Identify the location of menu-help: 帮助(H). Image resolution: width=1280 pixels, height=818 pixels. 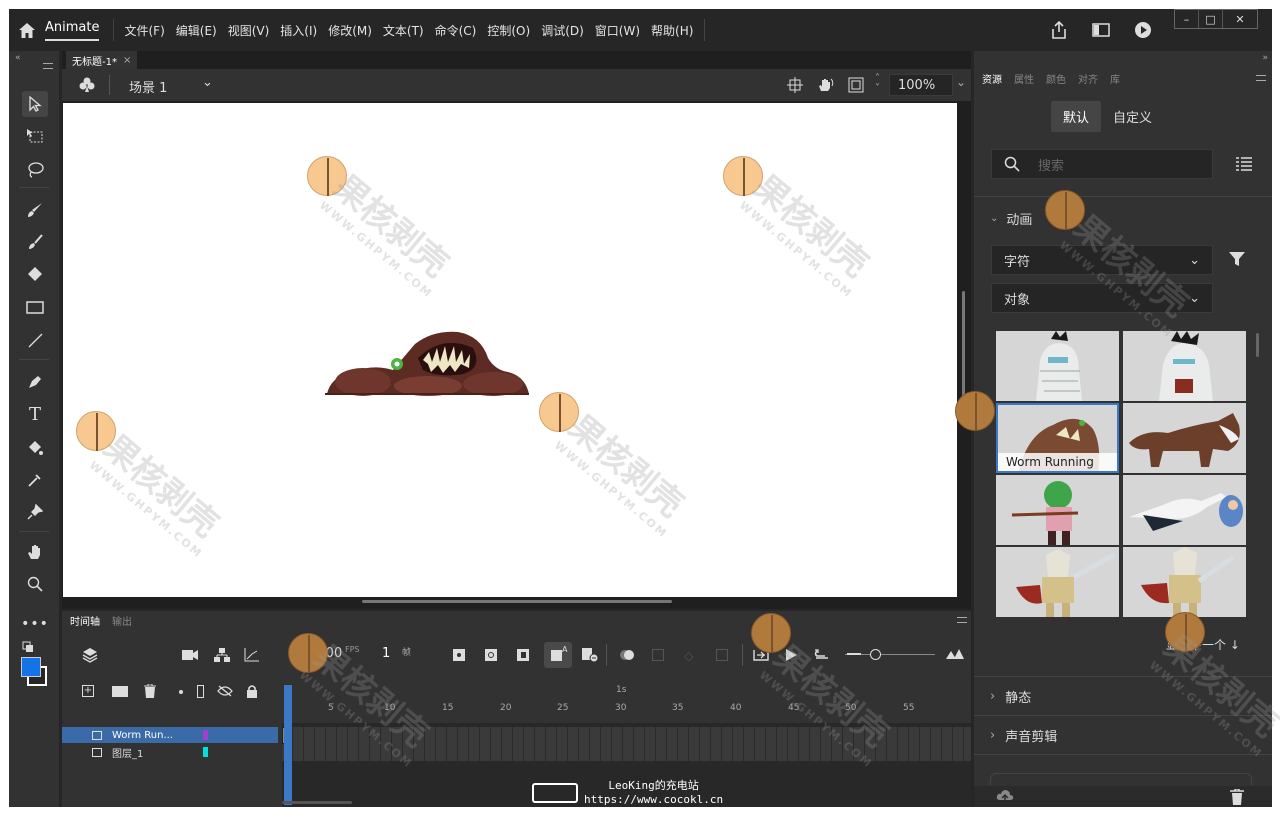
(672, 30).